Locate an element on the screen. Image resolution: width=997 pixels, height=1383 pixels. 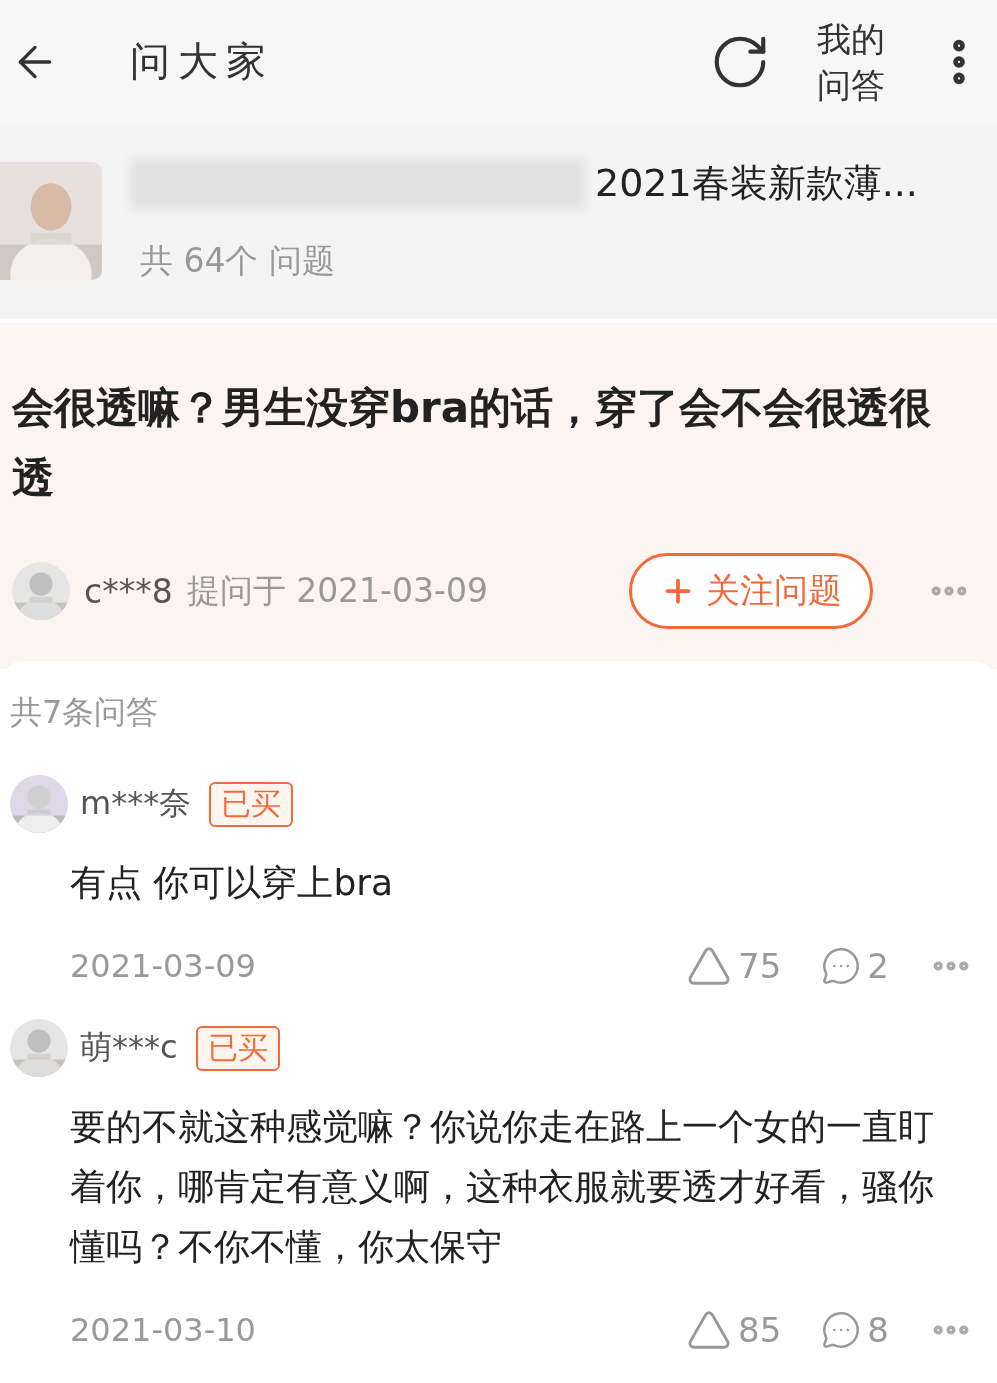
page-title: 问大家 is located at coordinates (202, 62).